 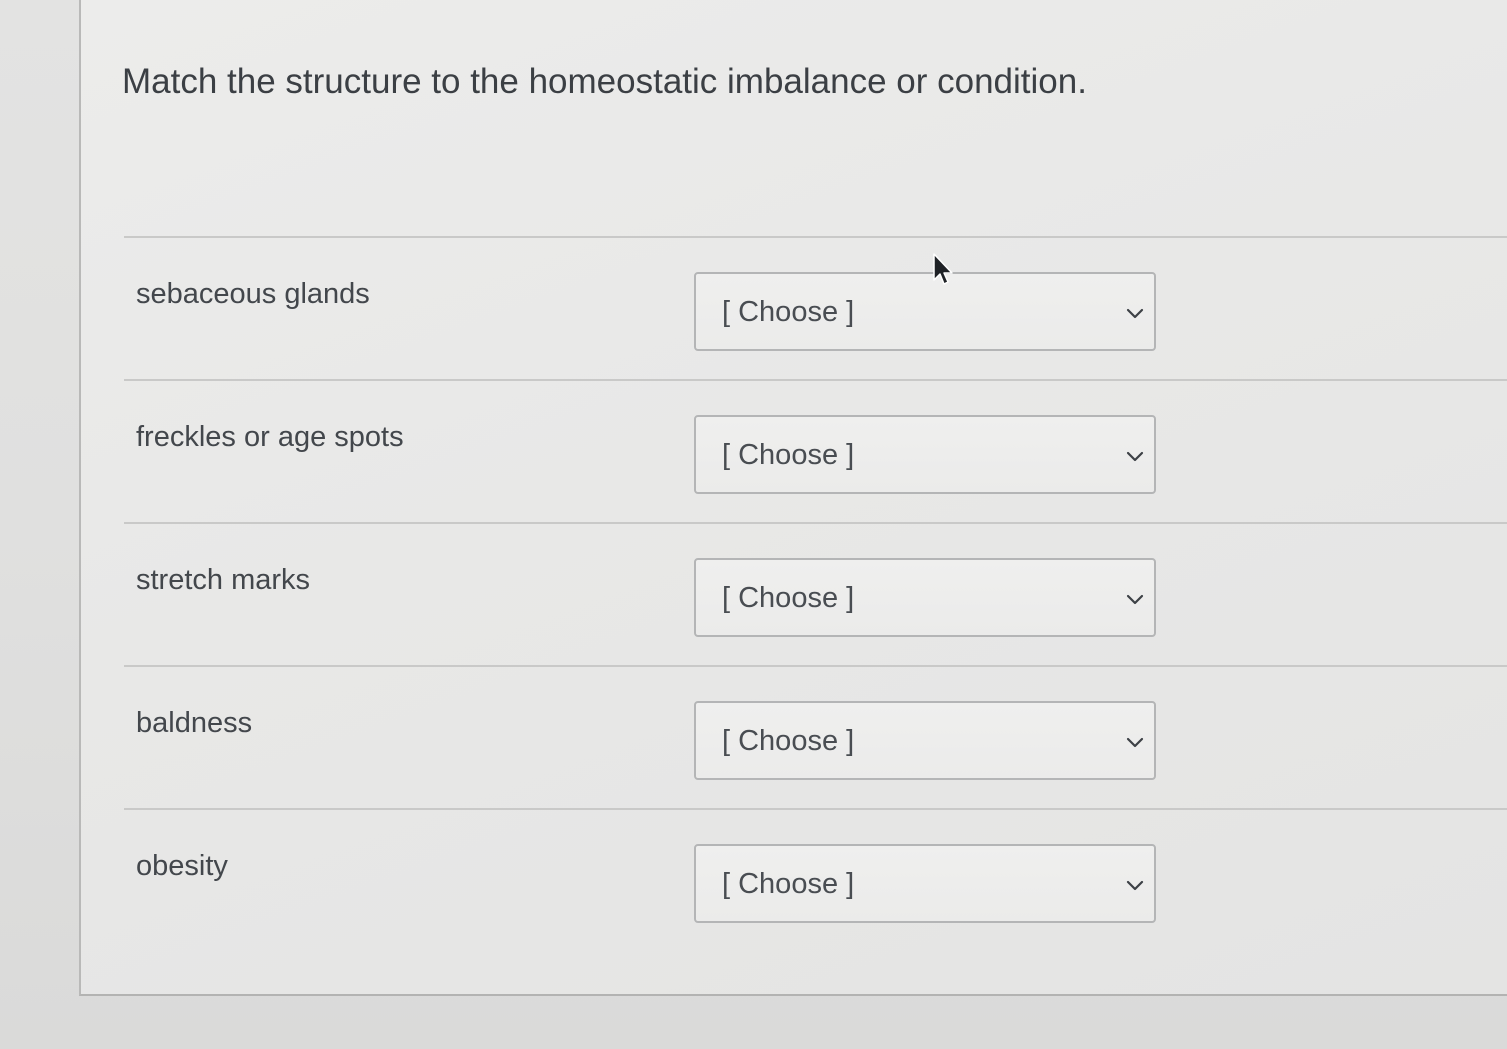 I want to click on row-label: obesity, so click(x=182, y=866).